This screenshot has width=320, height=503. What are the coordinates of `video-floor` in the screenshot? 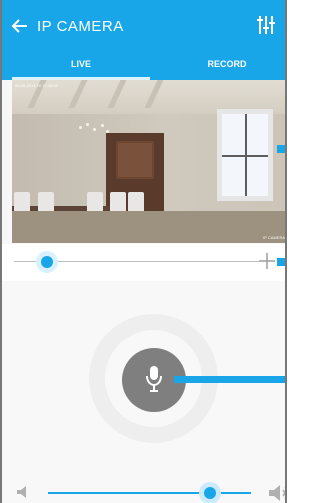 It's located at (148, 227).